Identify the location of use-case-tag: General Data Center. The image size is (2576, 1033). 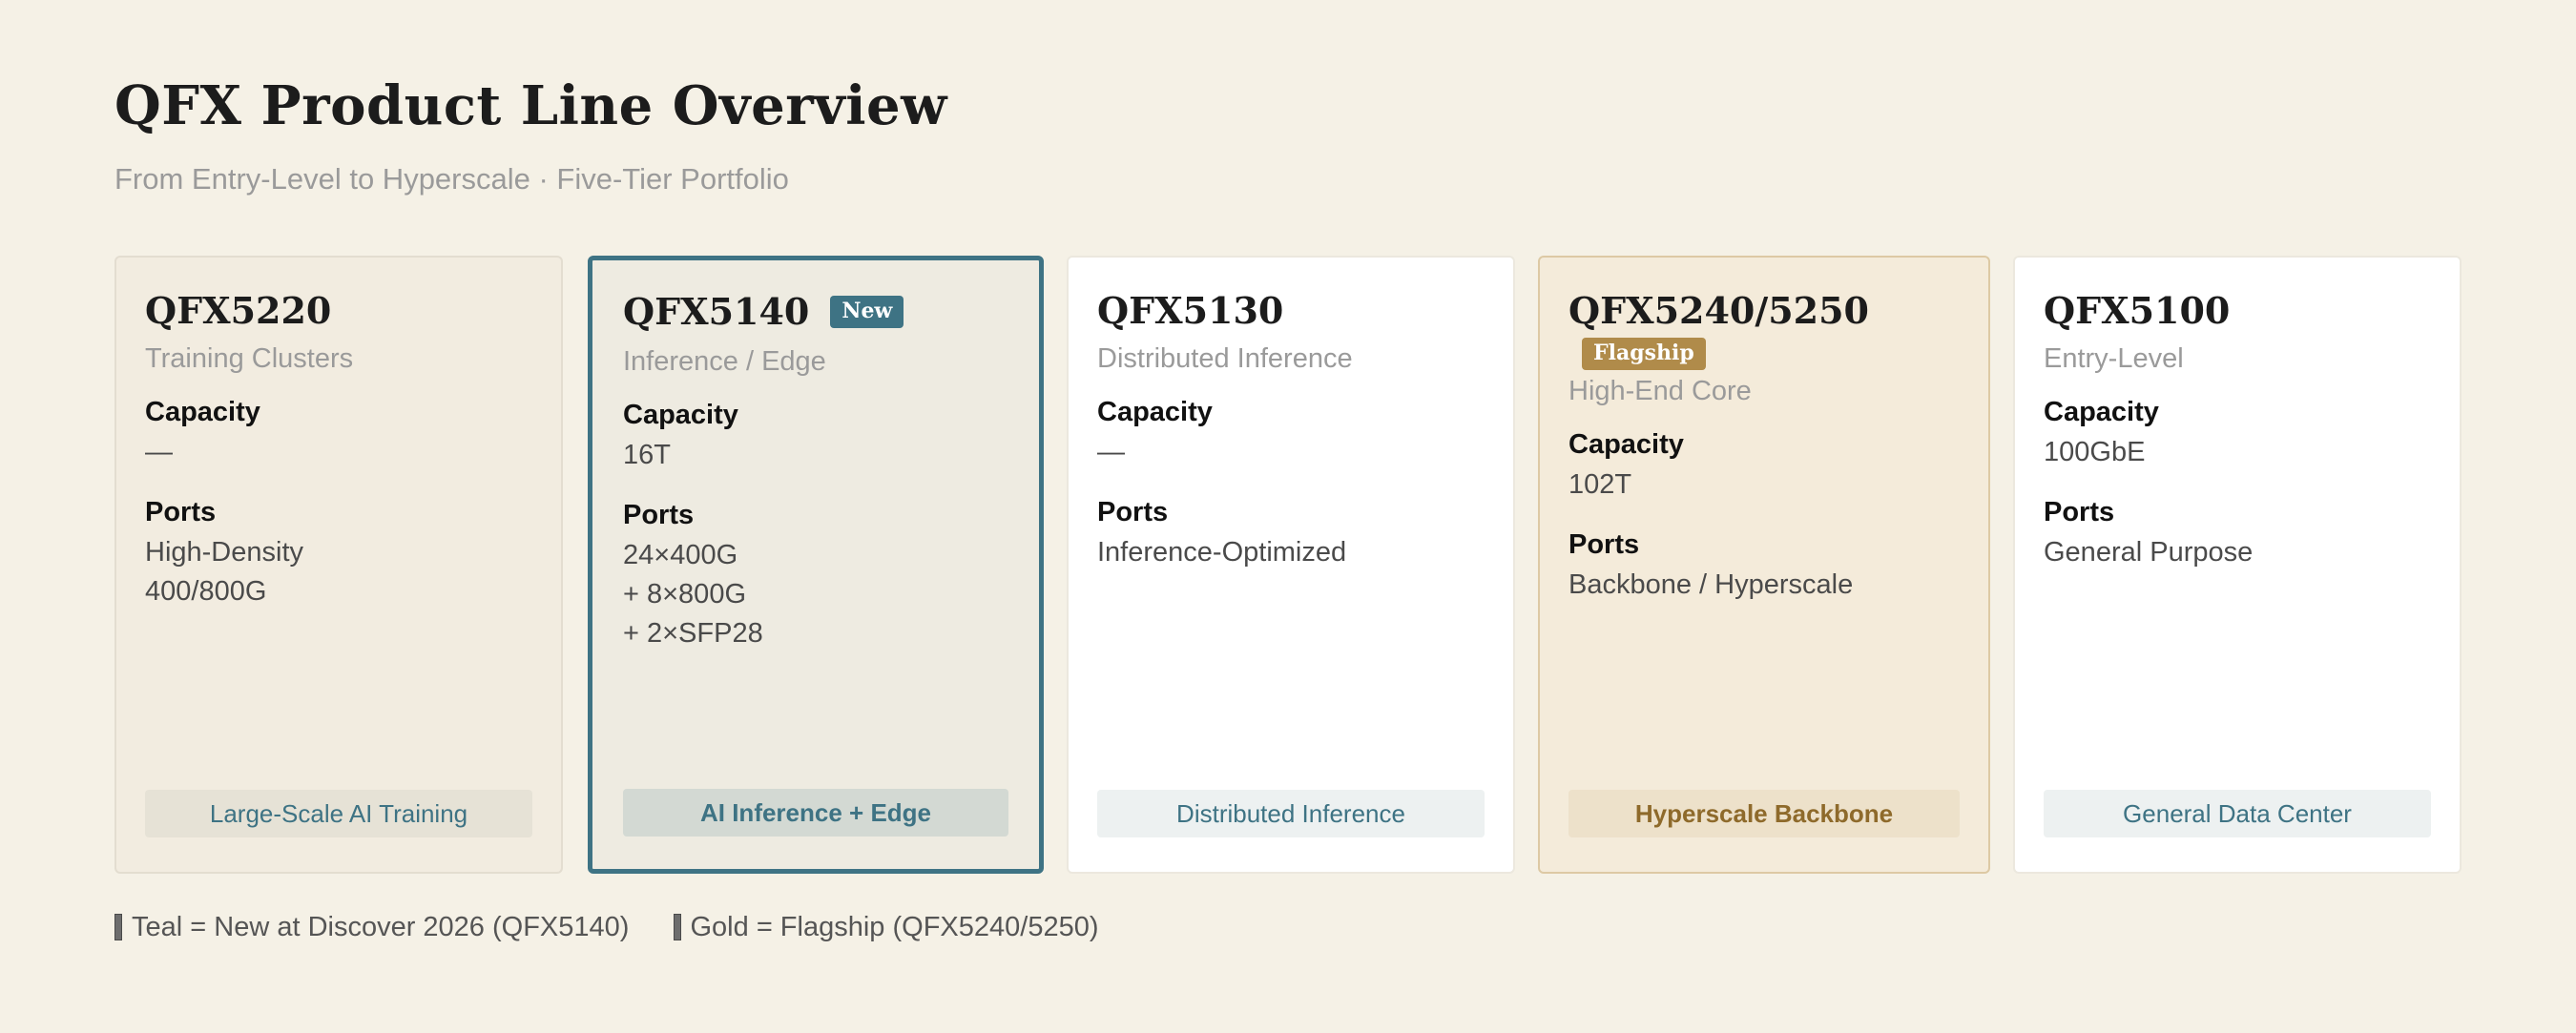
(2237, 813).